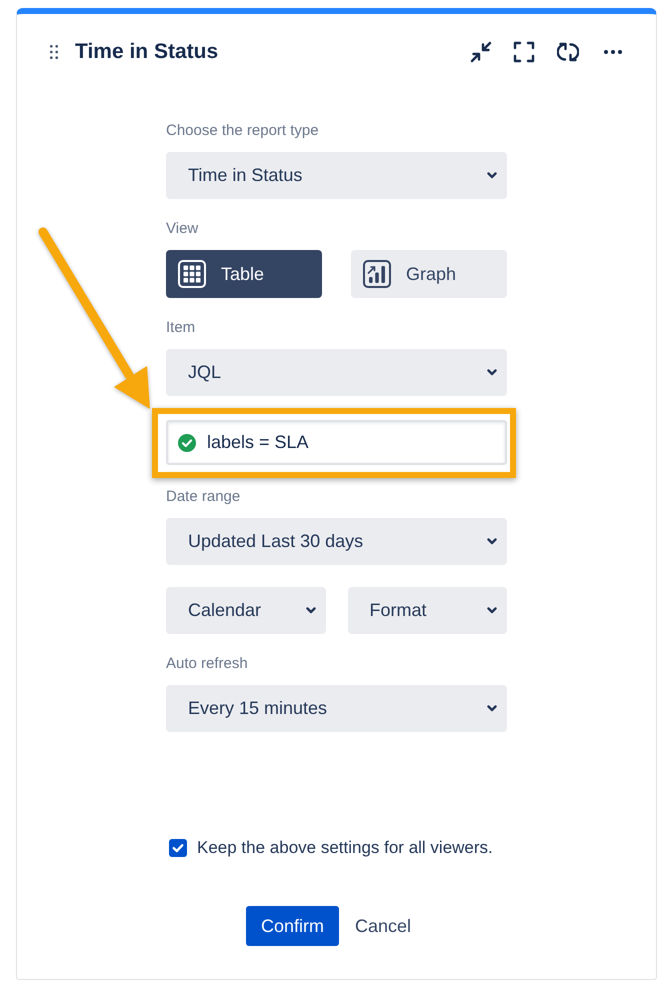 This screenshot has width=669, height=999. Describe the element at coordinates (336, 708) in the screenshot. I see `dropdown: Every 15 minutes` at that location.